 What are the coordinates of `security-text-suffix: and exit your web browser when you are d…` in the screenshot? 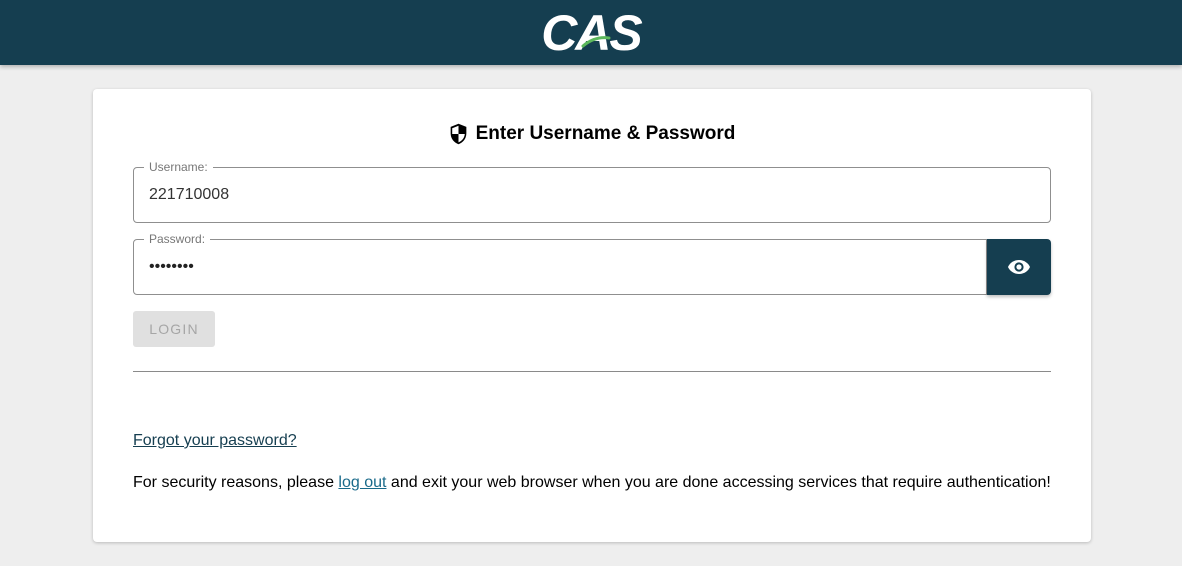 It's located at (718, 482).